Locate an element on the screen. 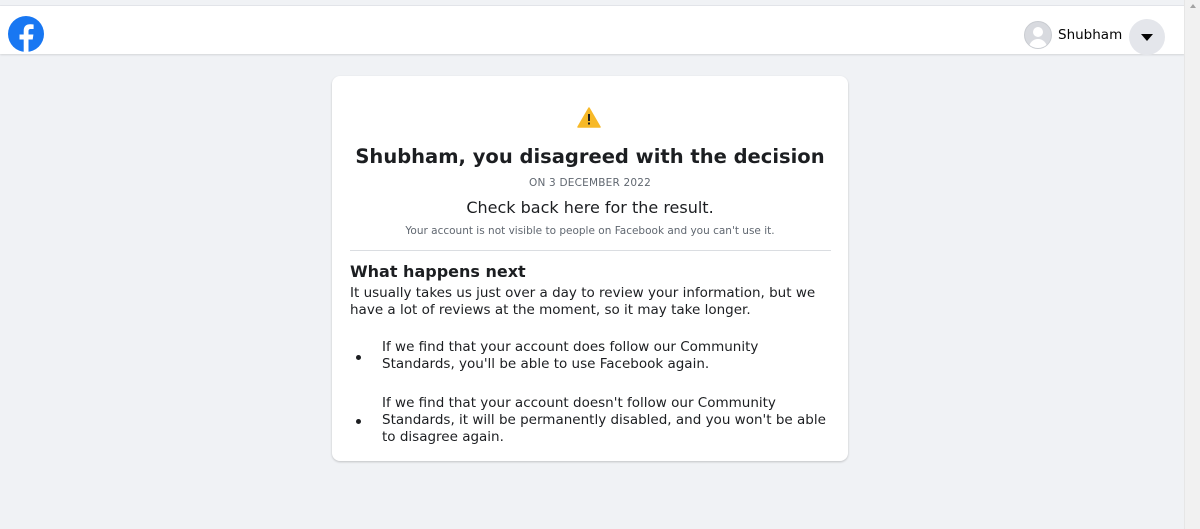 The height and width of the screenshot is (529, 1200). profile-button: Shubham is located at coordinates (1076, 35).